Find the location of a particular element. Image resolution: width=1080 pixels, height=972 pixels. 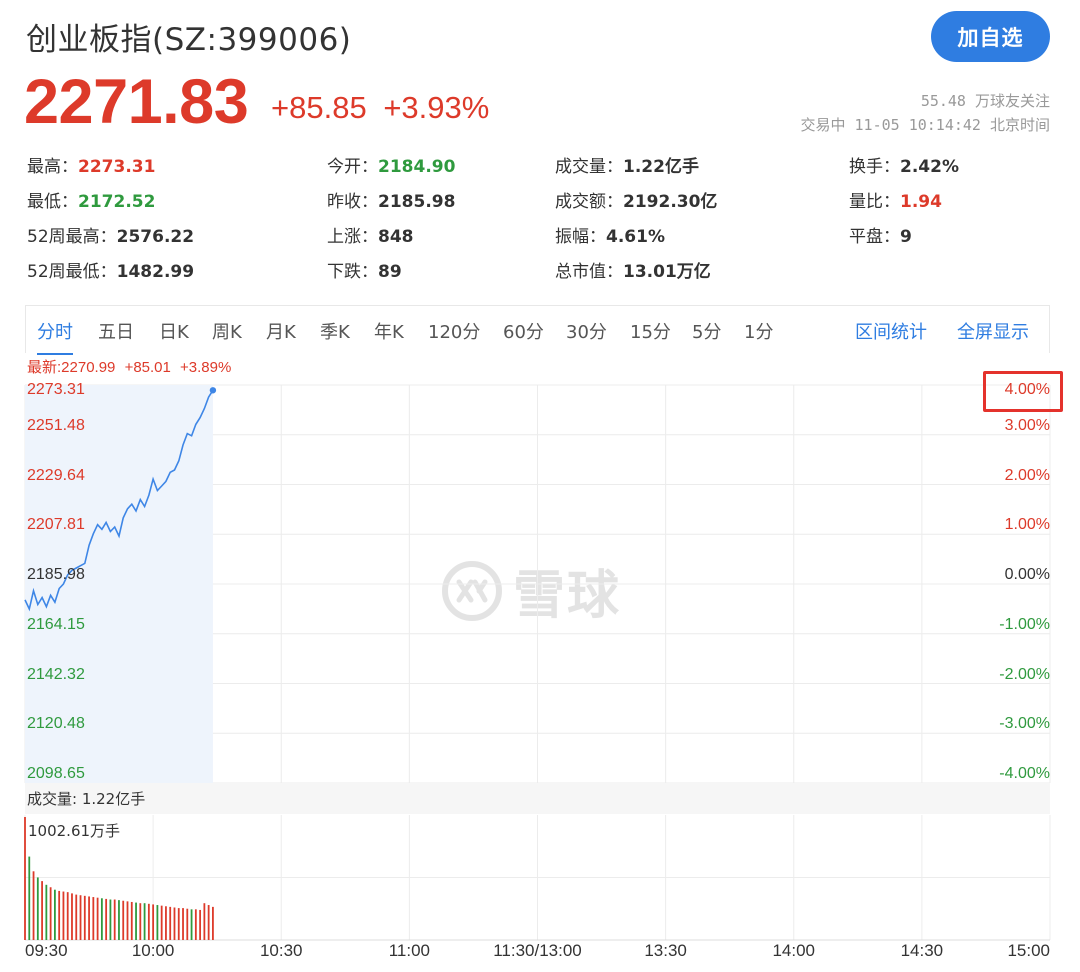

y-tick-right: 1.00% is located at coordinates (1027, 525).